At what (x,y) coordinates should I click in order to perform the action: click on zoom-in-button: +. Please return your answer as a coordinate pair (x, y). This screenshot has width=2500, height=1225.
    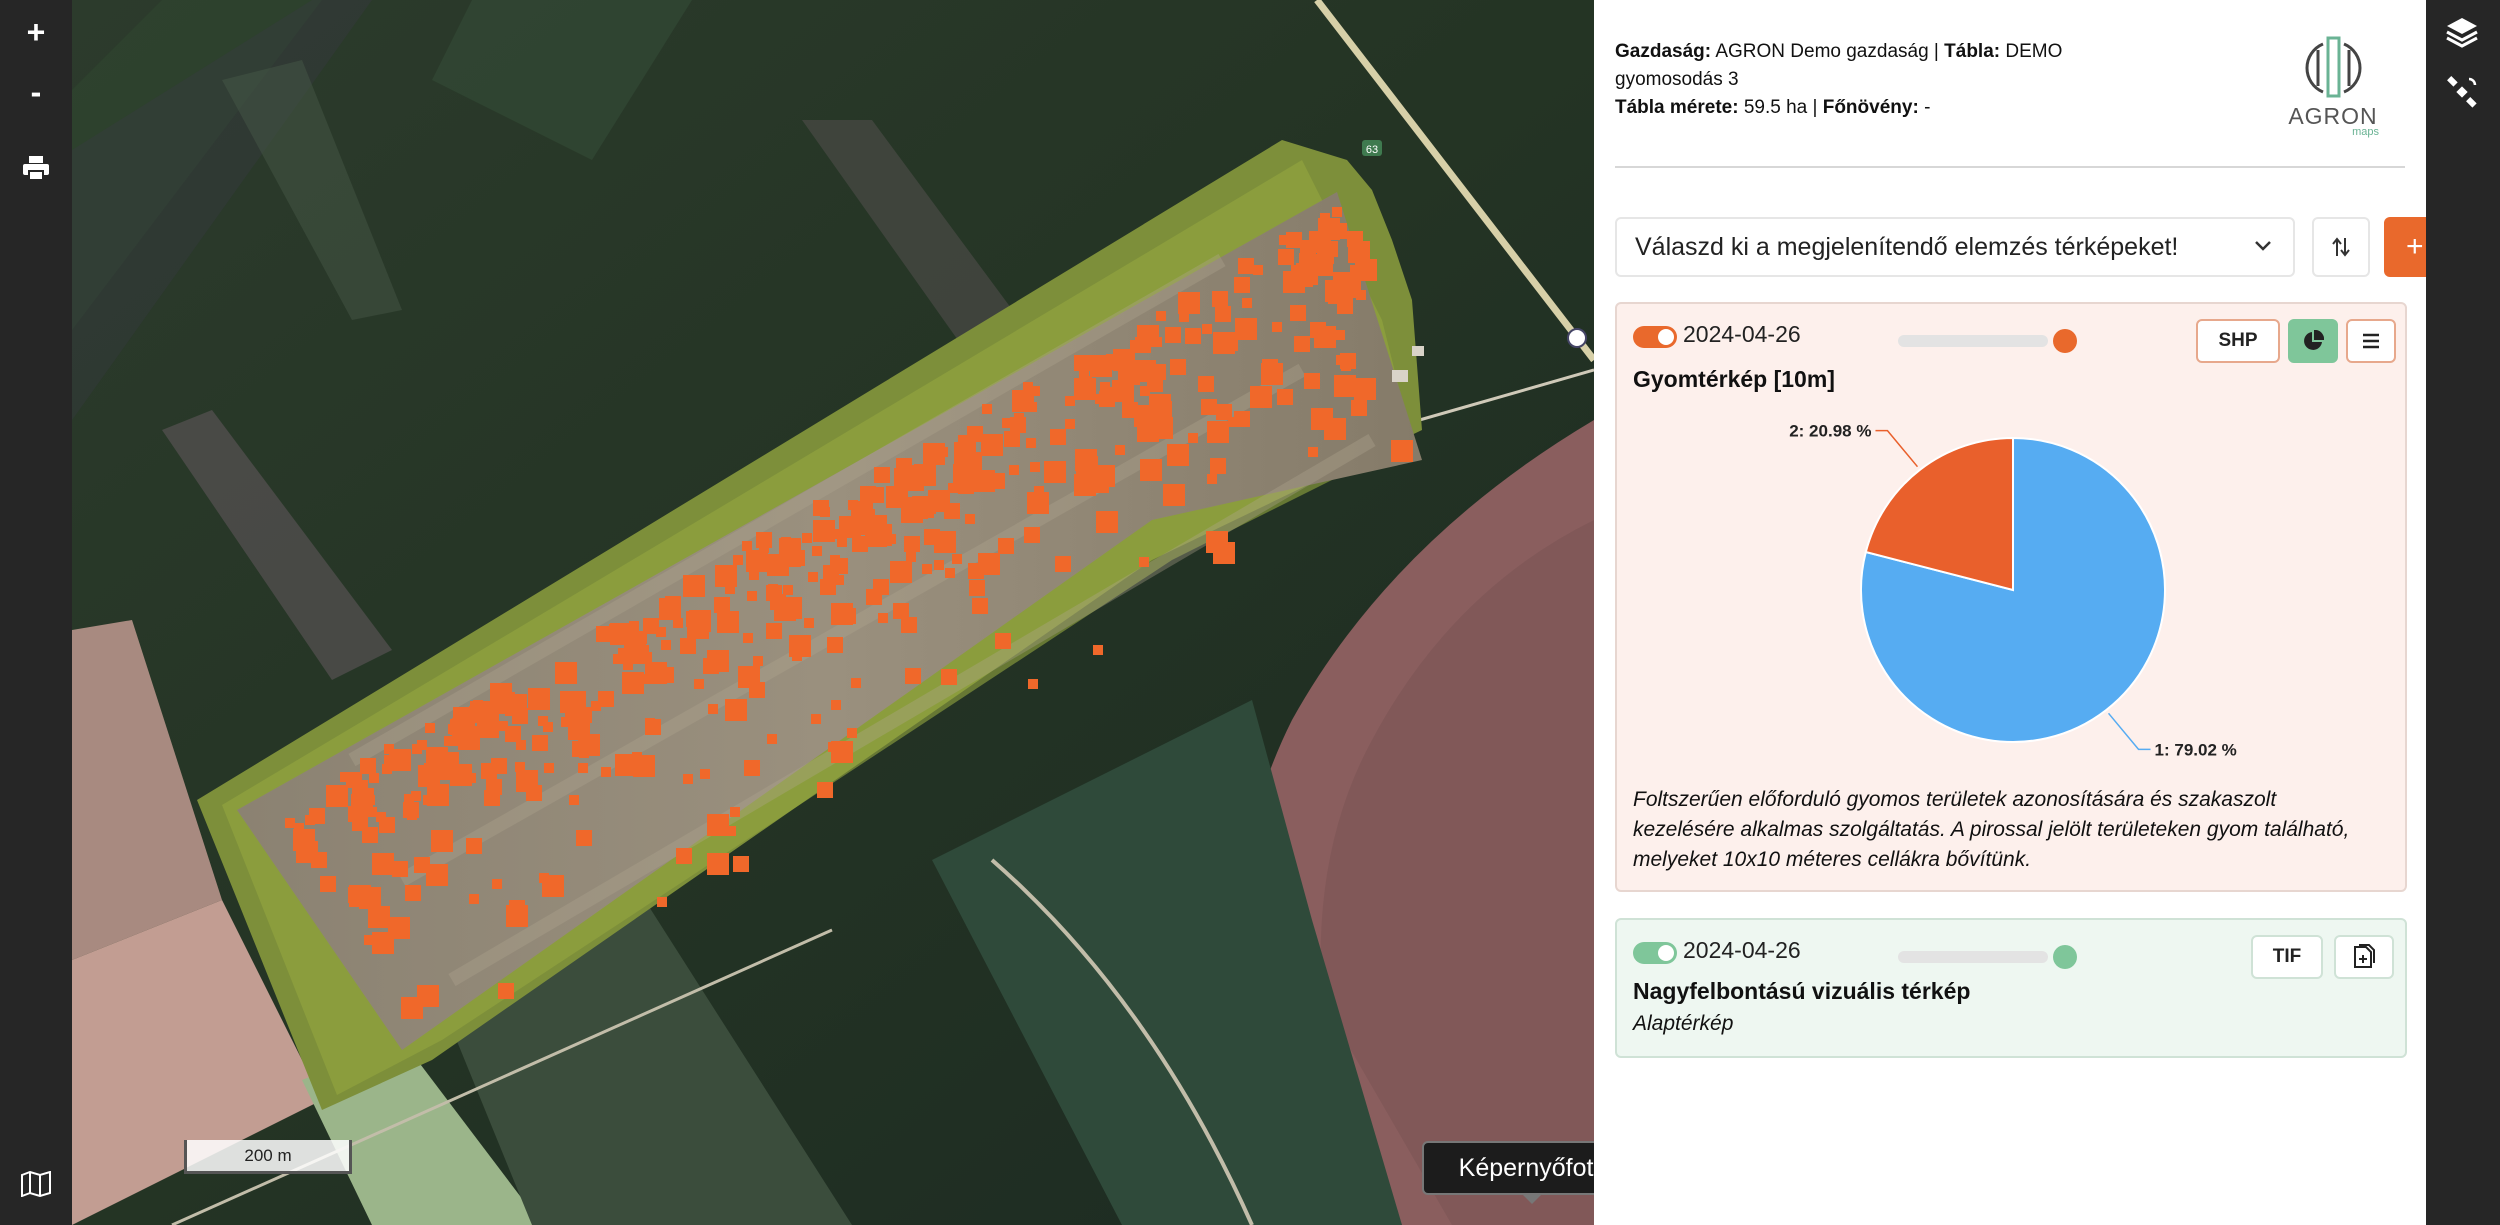
    Looking at the image, I should click on (36, 32).